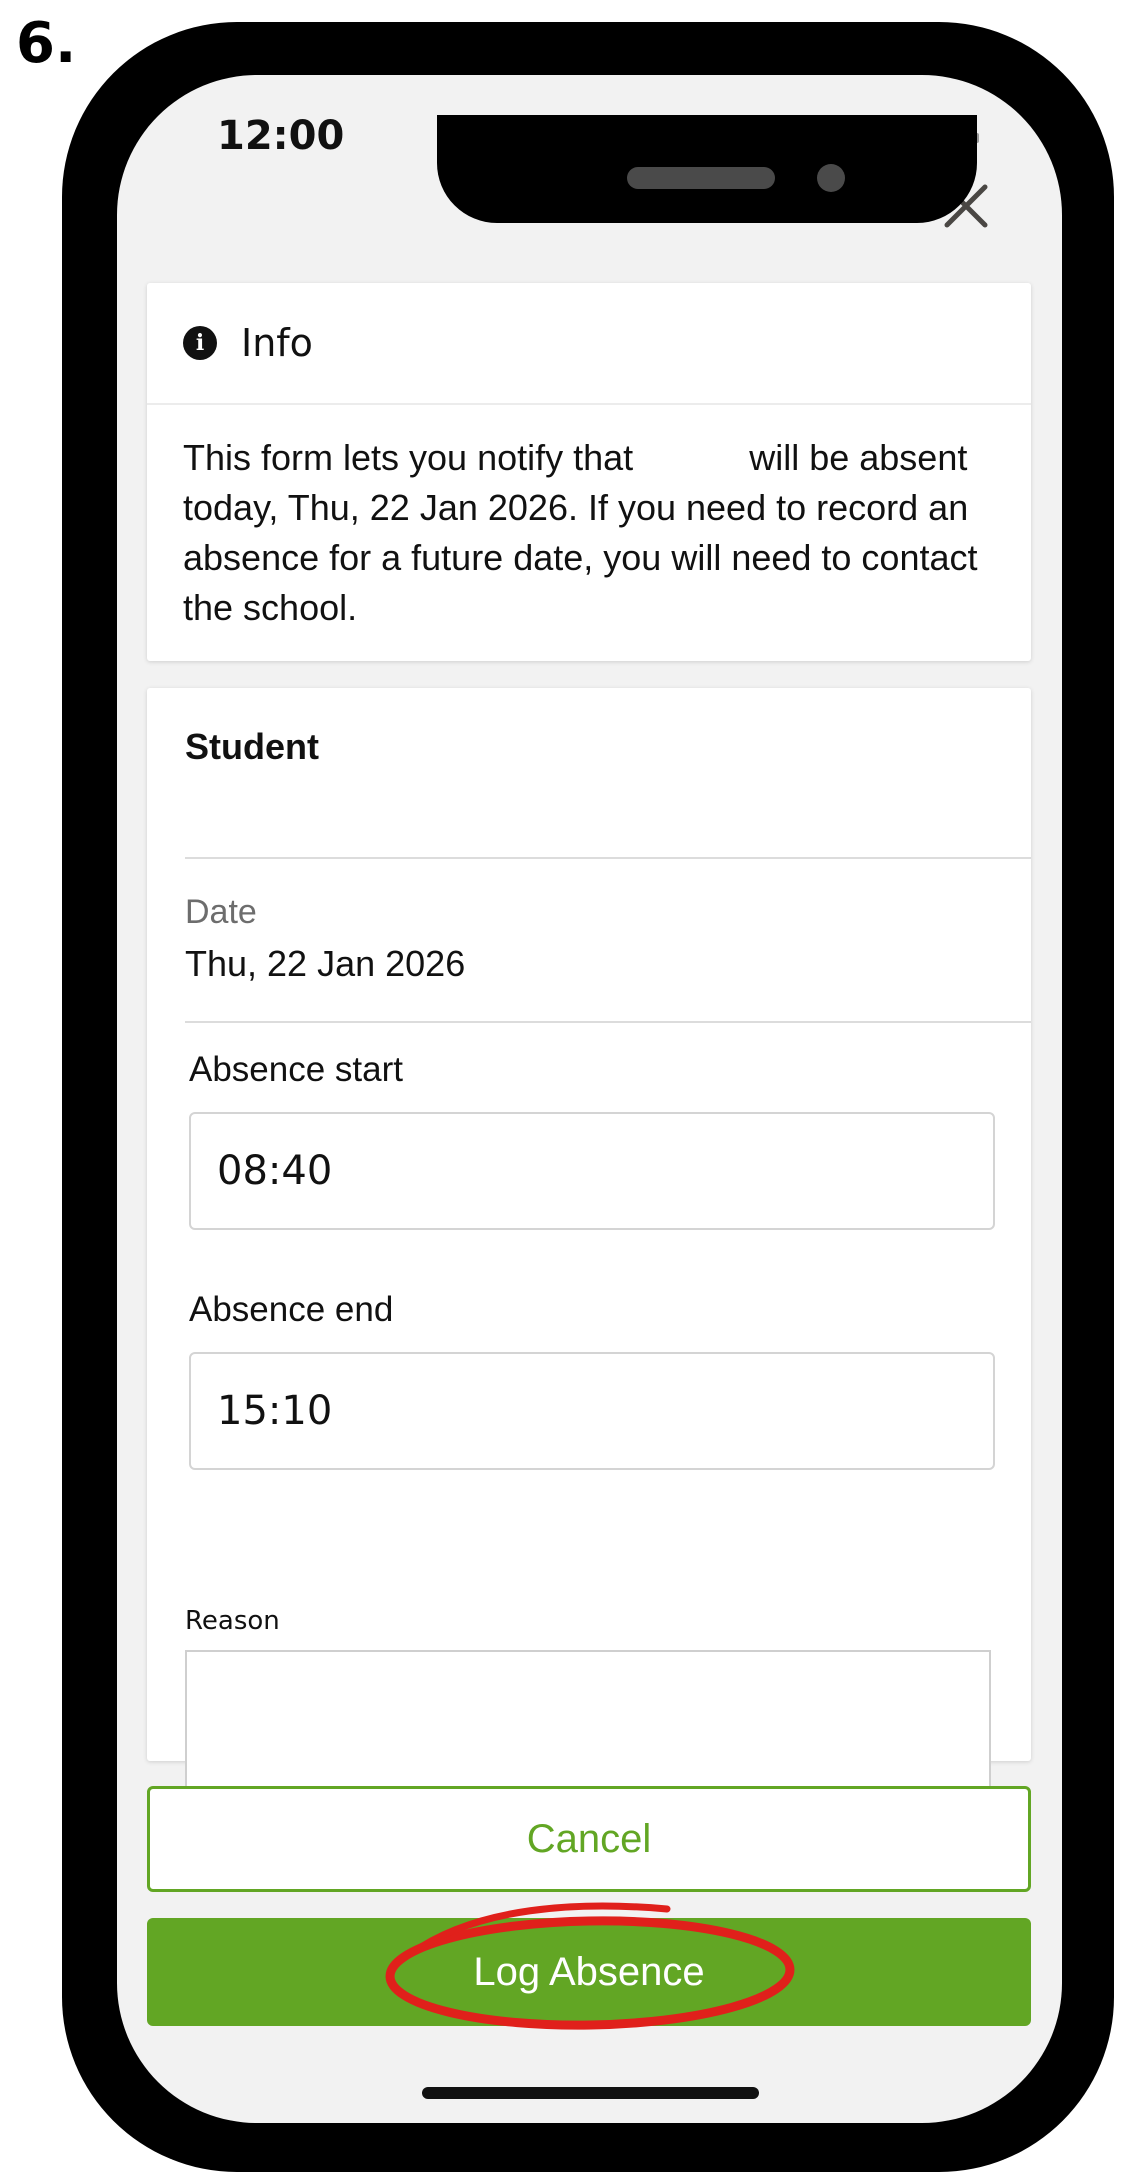 Image resolution: width=1123 pixels, height=2182 pixels. What do you see at coordinates (200, 343) in the screenshot?
I see `info-circle-icon: i` at bounding box center [200, 343].